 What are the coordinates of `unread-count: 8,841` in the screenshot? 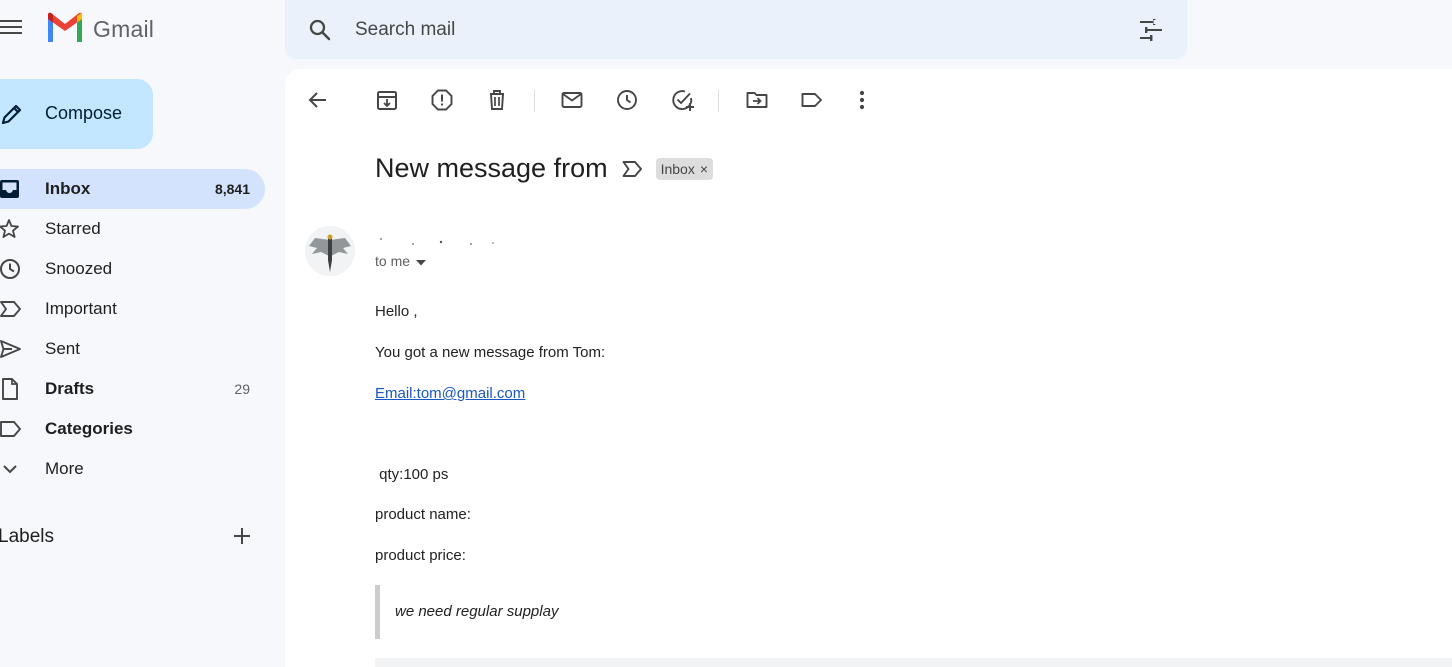 It's located at (232, 189).